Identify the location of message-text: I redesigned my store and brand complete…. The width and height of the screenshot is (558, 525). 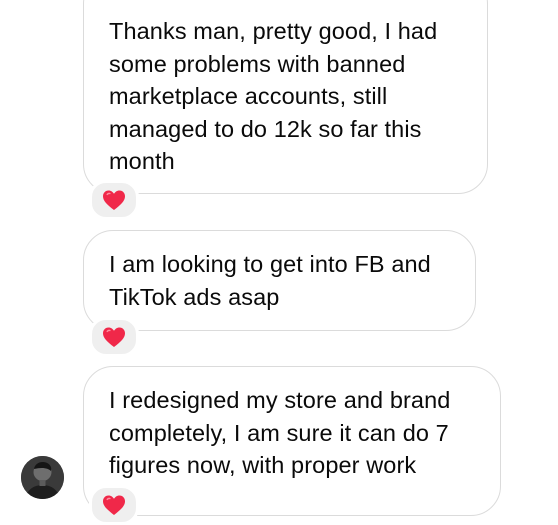
(280, 432).